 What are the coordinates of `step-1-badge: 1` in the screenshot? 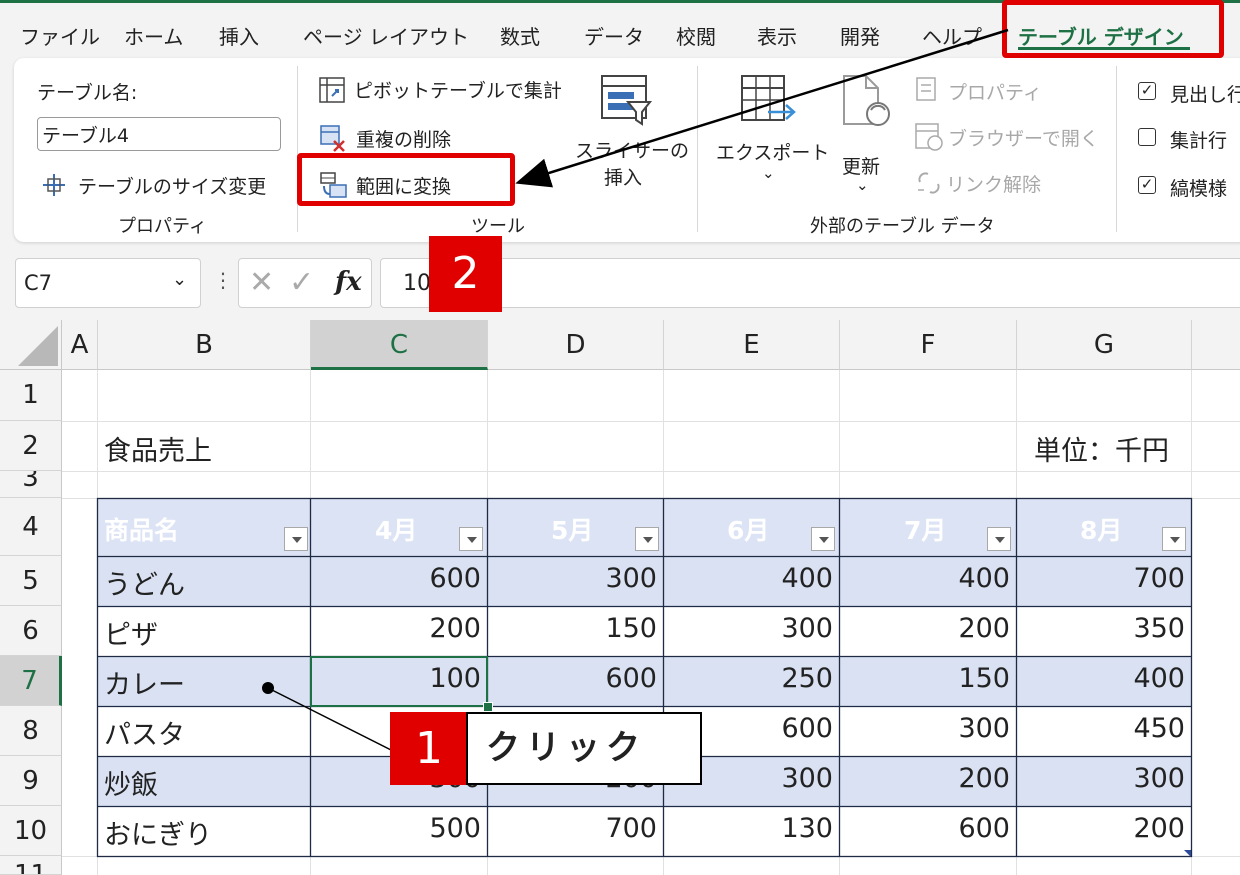 It's located at (429, 748).